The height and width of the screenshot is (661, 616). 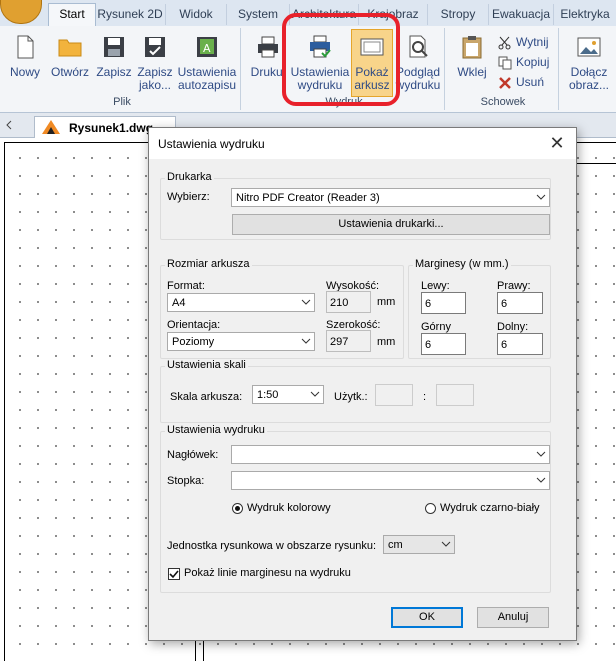 What do you see at coordinates (523, 62) in the screenshot?
I see `copy-button: Kopiuj` at bounding box center [523, 62].